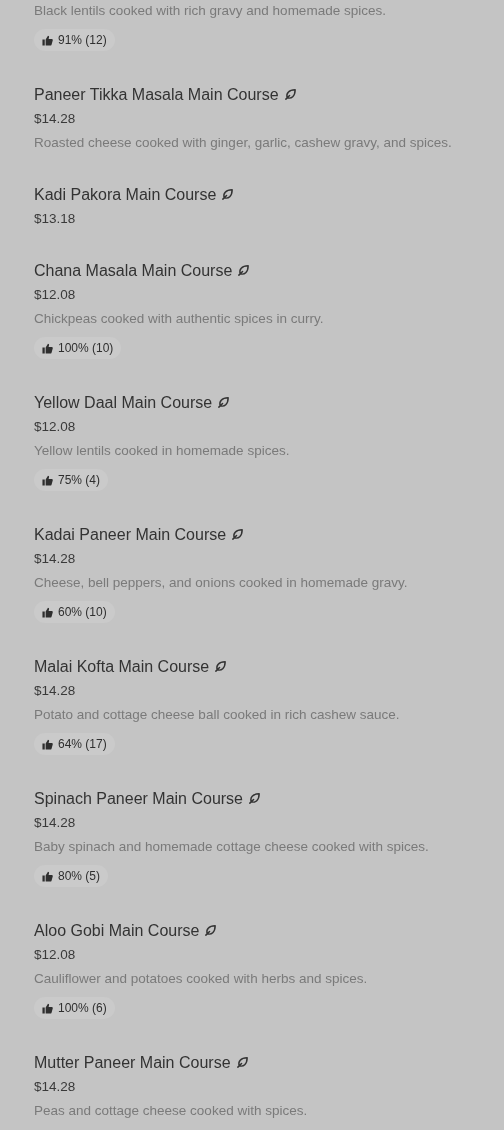 Image resolution: width=504 pixels, height=1130 pixels. I want to click on dish-name: Aloo Gobi Main Course, so click(117, 930).